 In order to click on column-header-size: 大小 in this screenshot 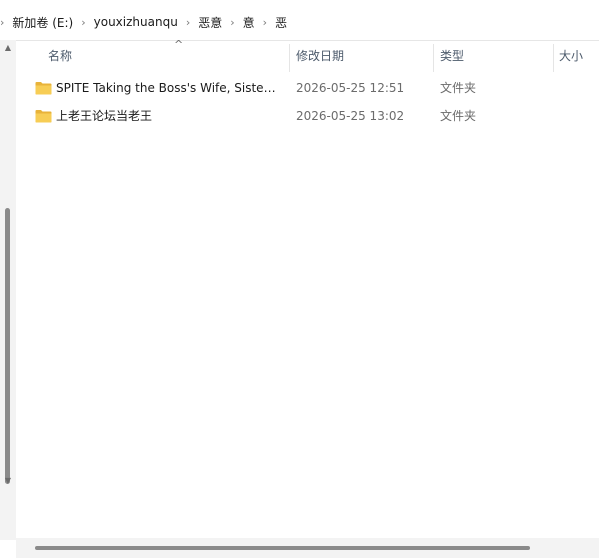, I will do `click(571, 56)`.